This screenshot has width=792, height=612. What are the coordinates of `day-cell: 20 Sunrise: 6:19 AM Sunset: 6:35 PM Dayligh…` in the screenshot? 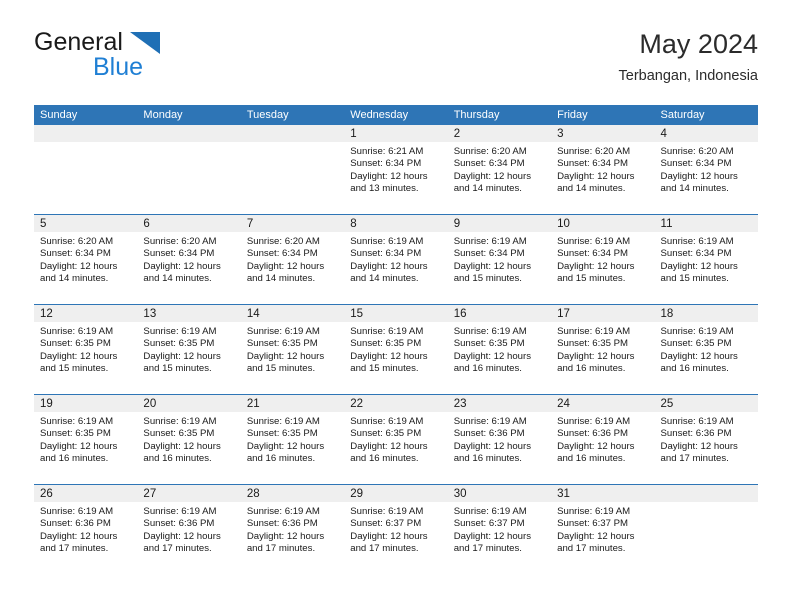 It's located at (189, 439).